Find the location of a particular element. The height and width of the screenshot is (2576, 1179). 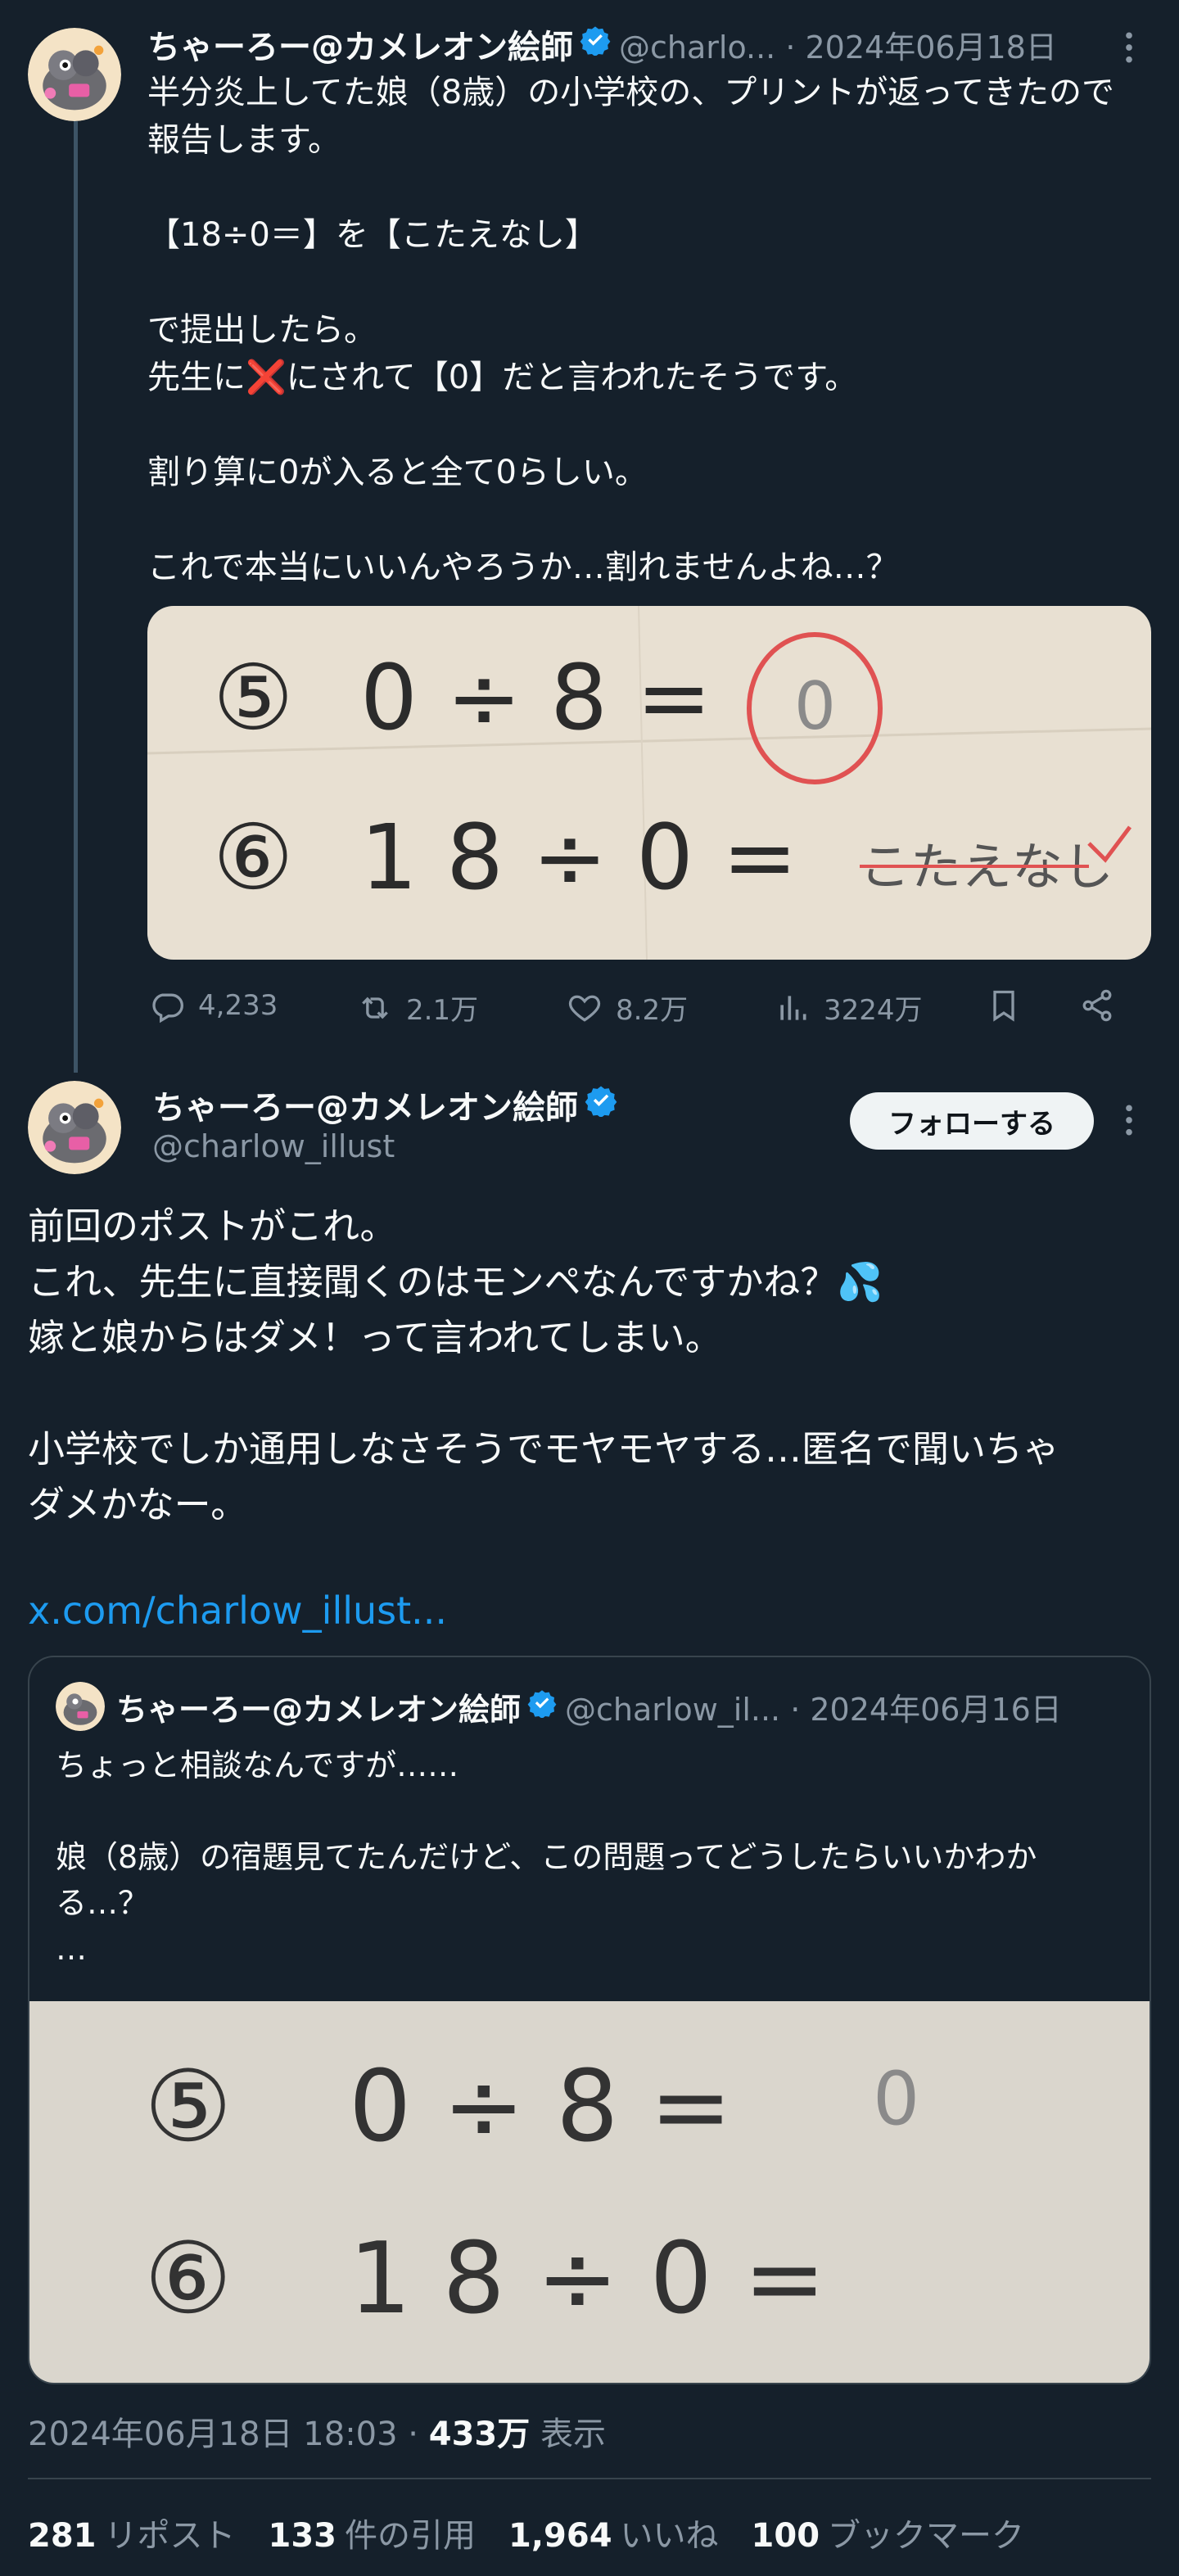

heart-icon is located at coordinates (584, 1008).